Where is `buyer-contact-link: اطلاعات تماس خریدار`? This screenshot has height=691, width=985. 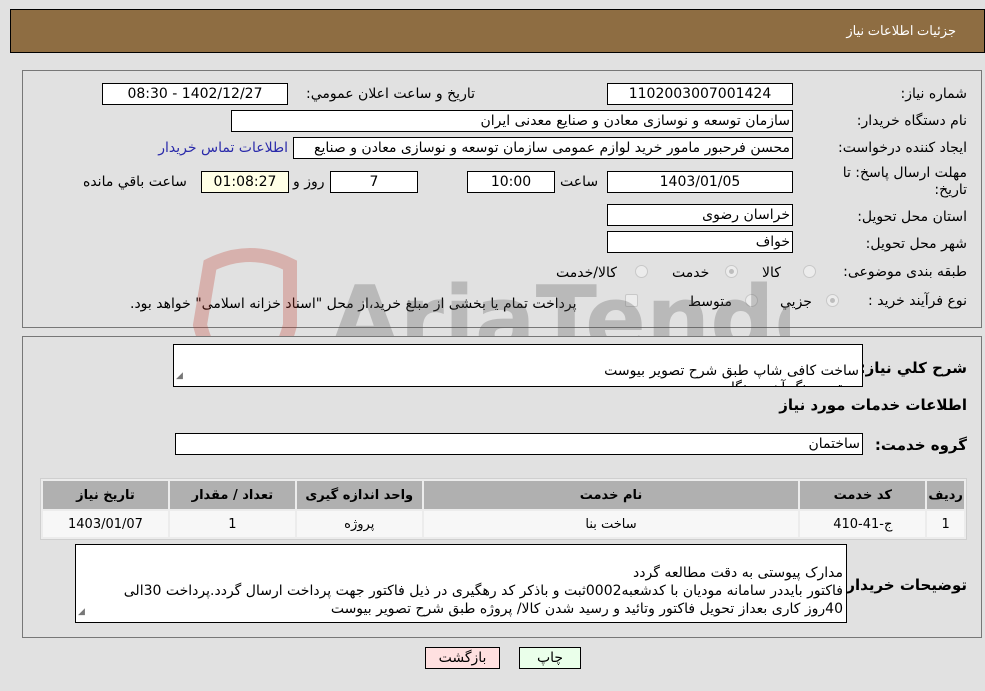
buyer-contact-link: اطلاعات تماس خریدار is located at coordinates (223, 148).